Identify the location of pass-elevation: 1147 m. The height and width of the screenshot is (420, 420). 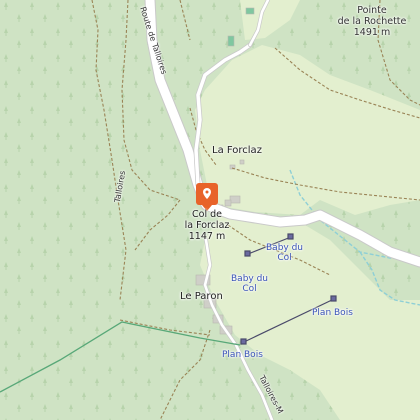
(207, 236).